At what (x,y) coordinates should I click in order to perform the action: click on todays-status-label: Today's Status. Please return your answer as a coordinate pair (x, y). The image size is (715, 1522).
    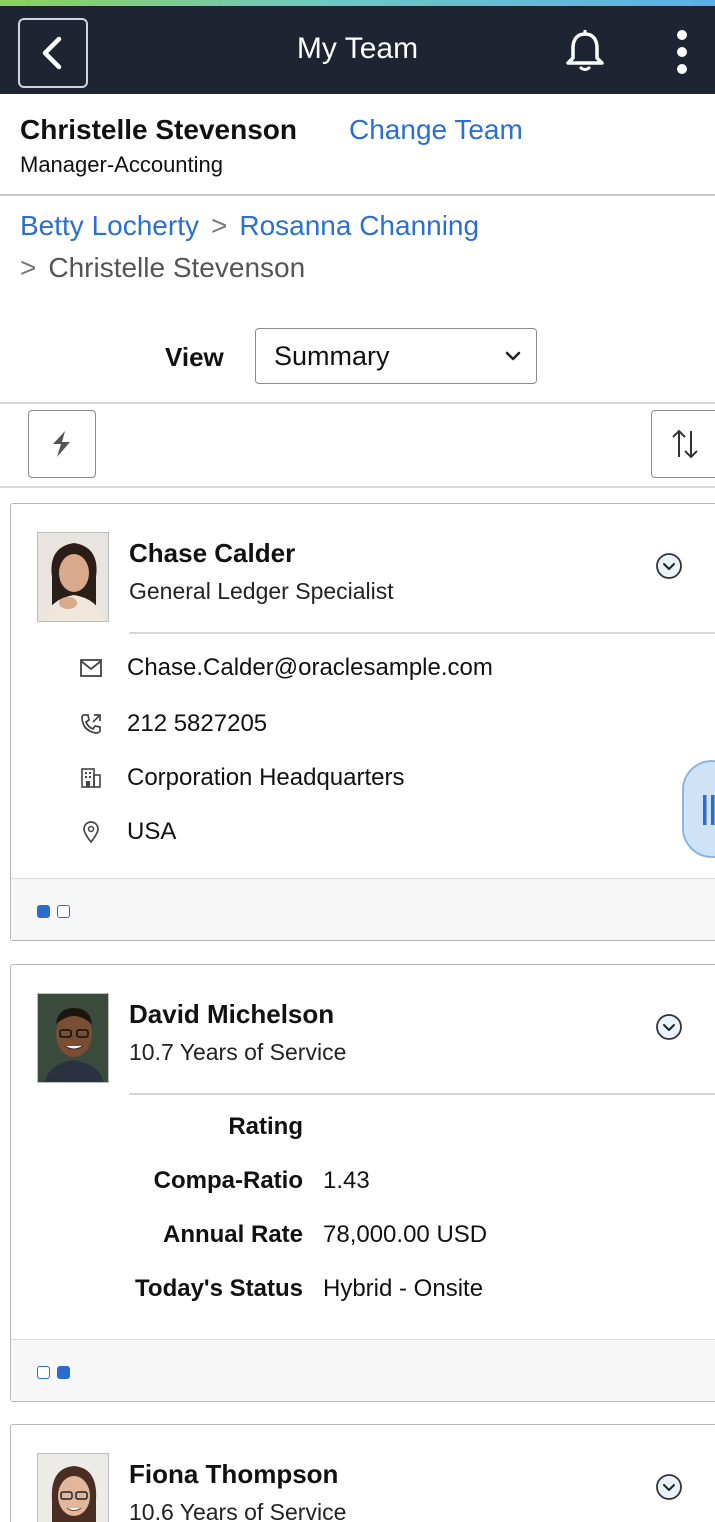
    Looking at the image, I should click on (219, 1288).